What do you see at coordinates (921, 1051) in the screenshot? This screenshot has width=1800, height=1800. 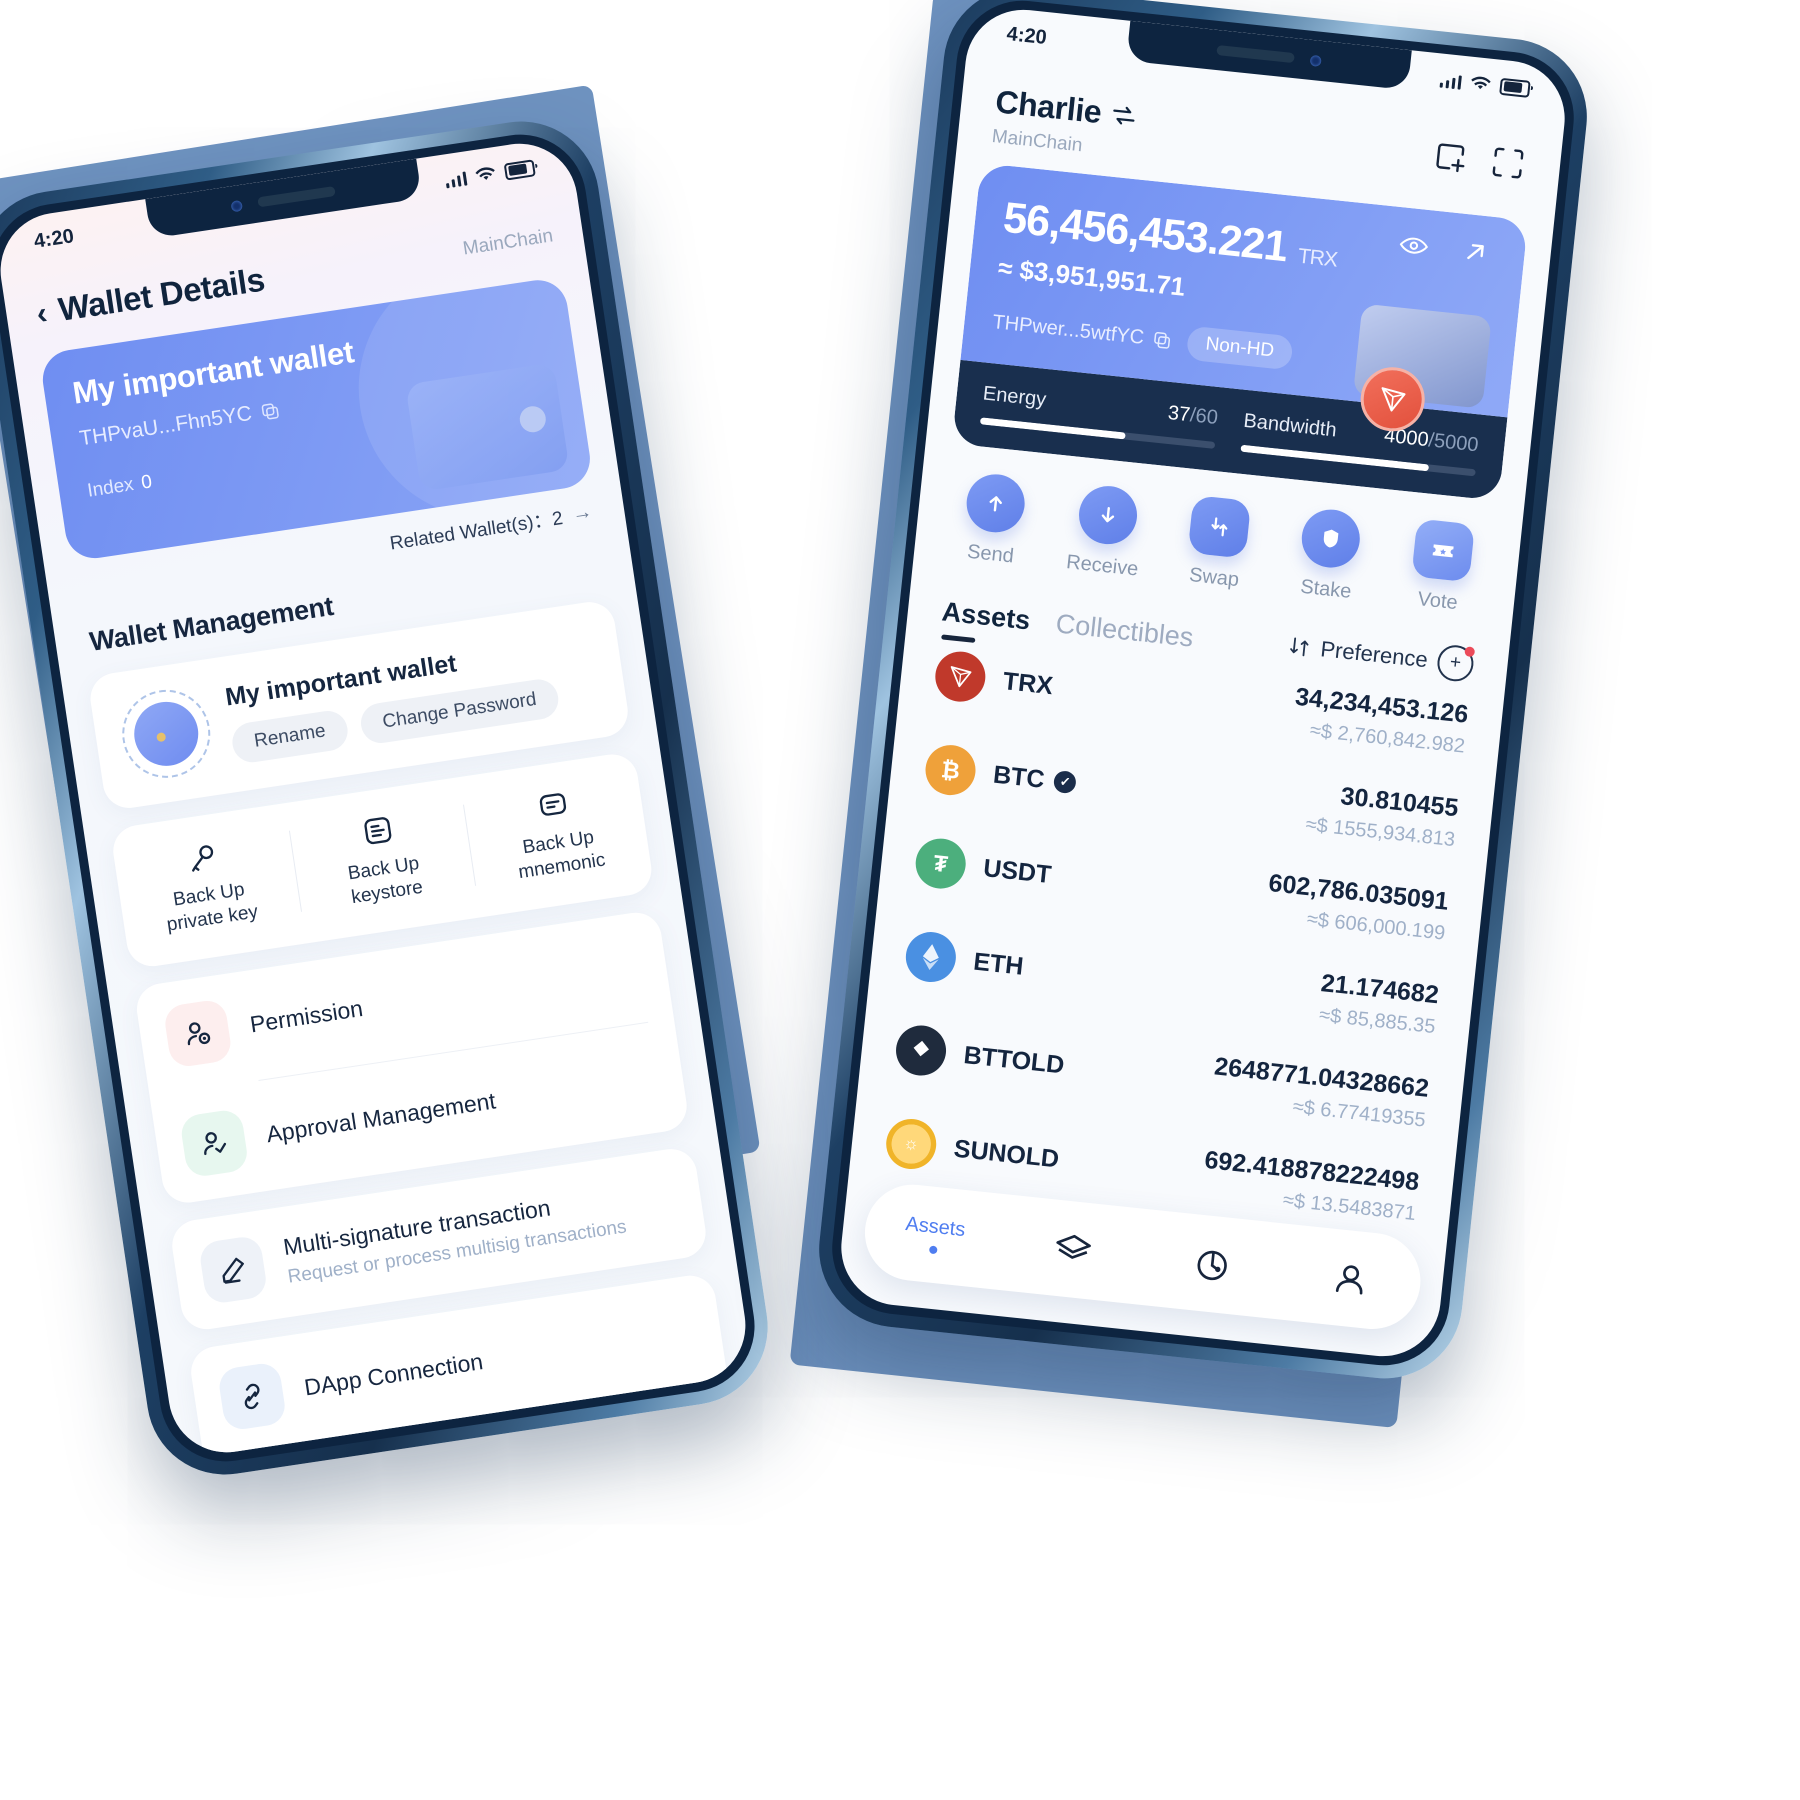 I see `bittorrent-icon: ⯁` at bounding box center [921, 1051].